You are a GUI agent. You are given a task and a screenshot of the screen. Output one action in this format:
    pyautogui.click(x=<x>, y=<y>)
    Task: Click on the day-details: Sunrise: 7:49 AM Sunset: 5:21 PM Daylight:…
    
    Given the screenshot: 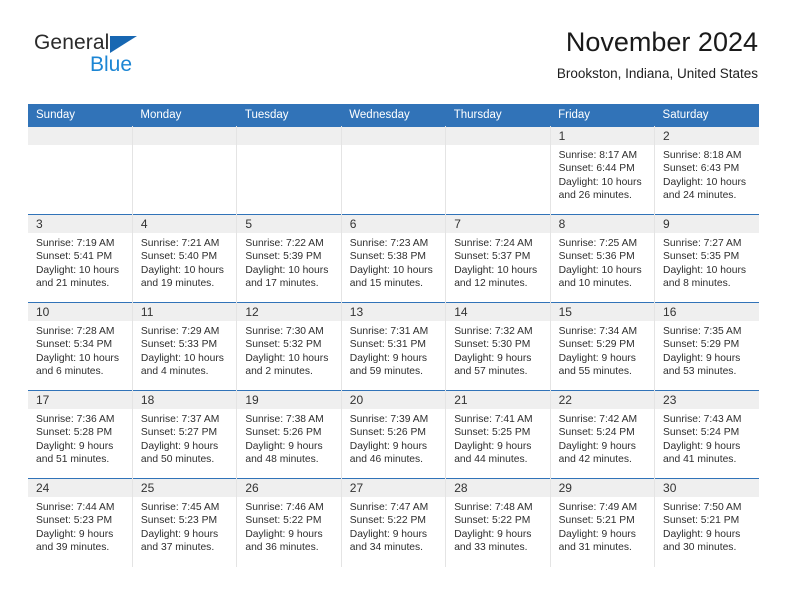 What is the action you would take?
    pyautogui.click(x=602, y=526)
    